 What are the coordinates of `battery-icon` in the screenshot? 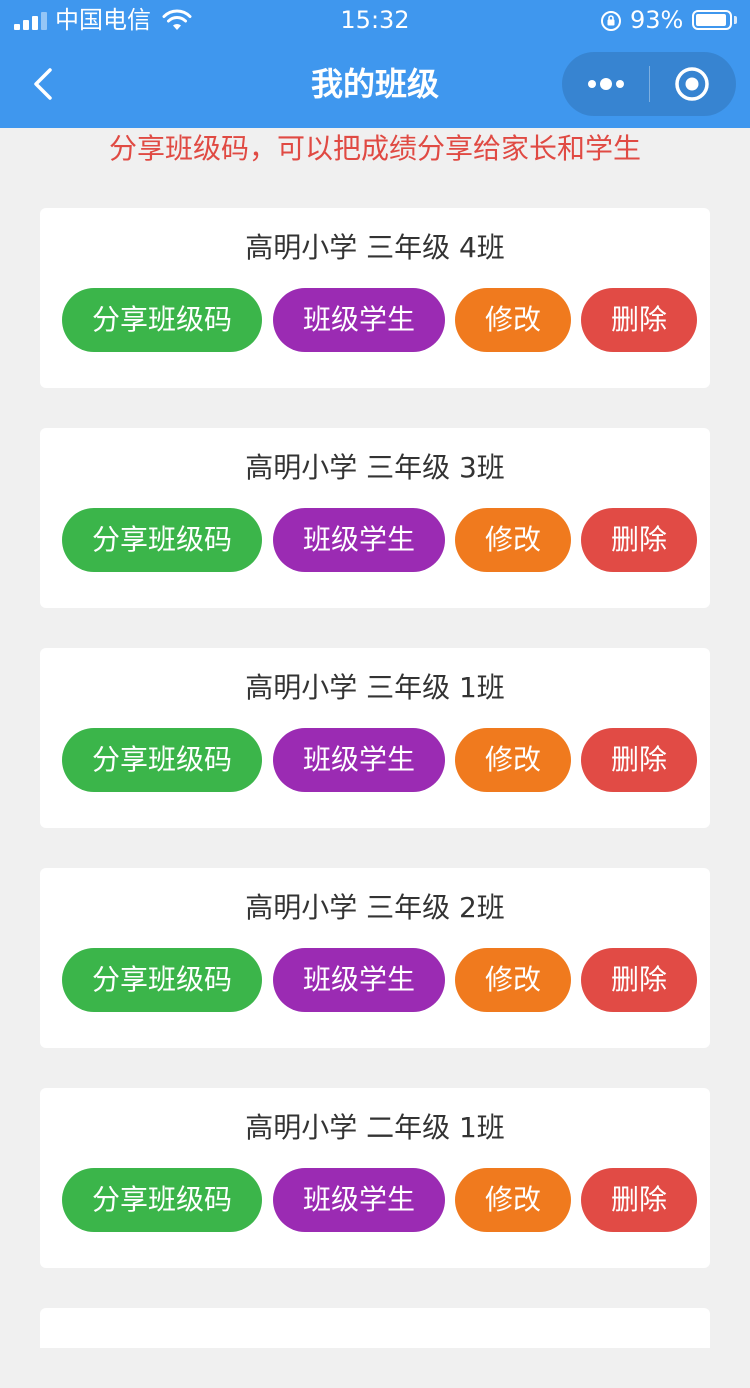 It's located at (712, 20).